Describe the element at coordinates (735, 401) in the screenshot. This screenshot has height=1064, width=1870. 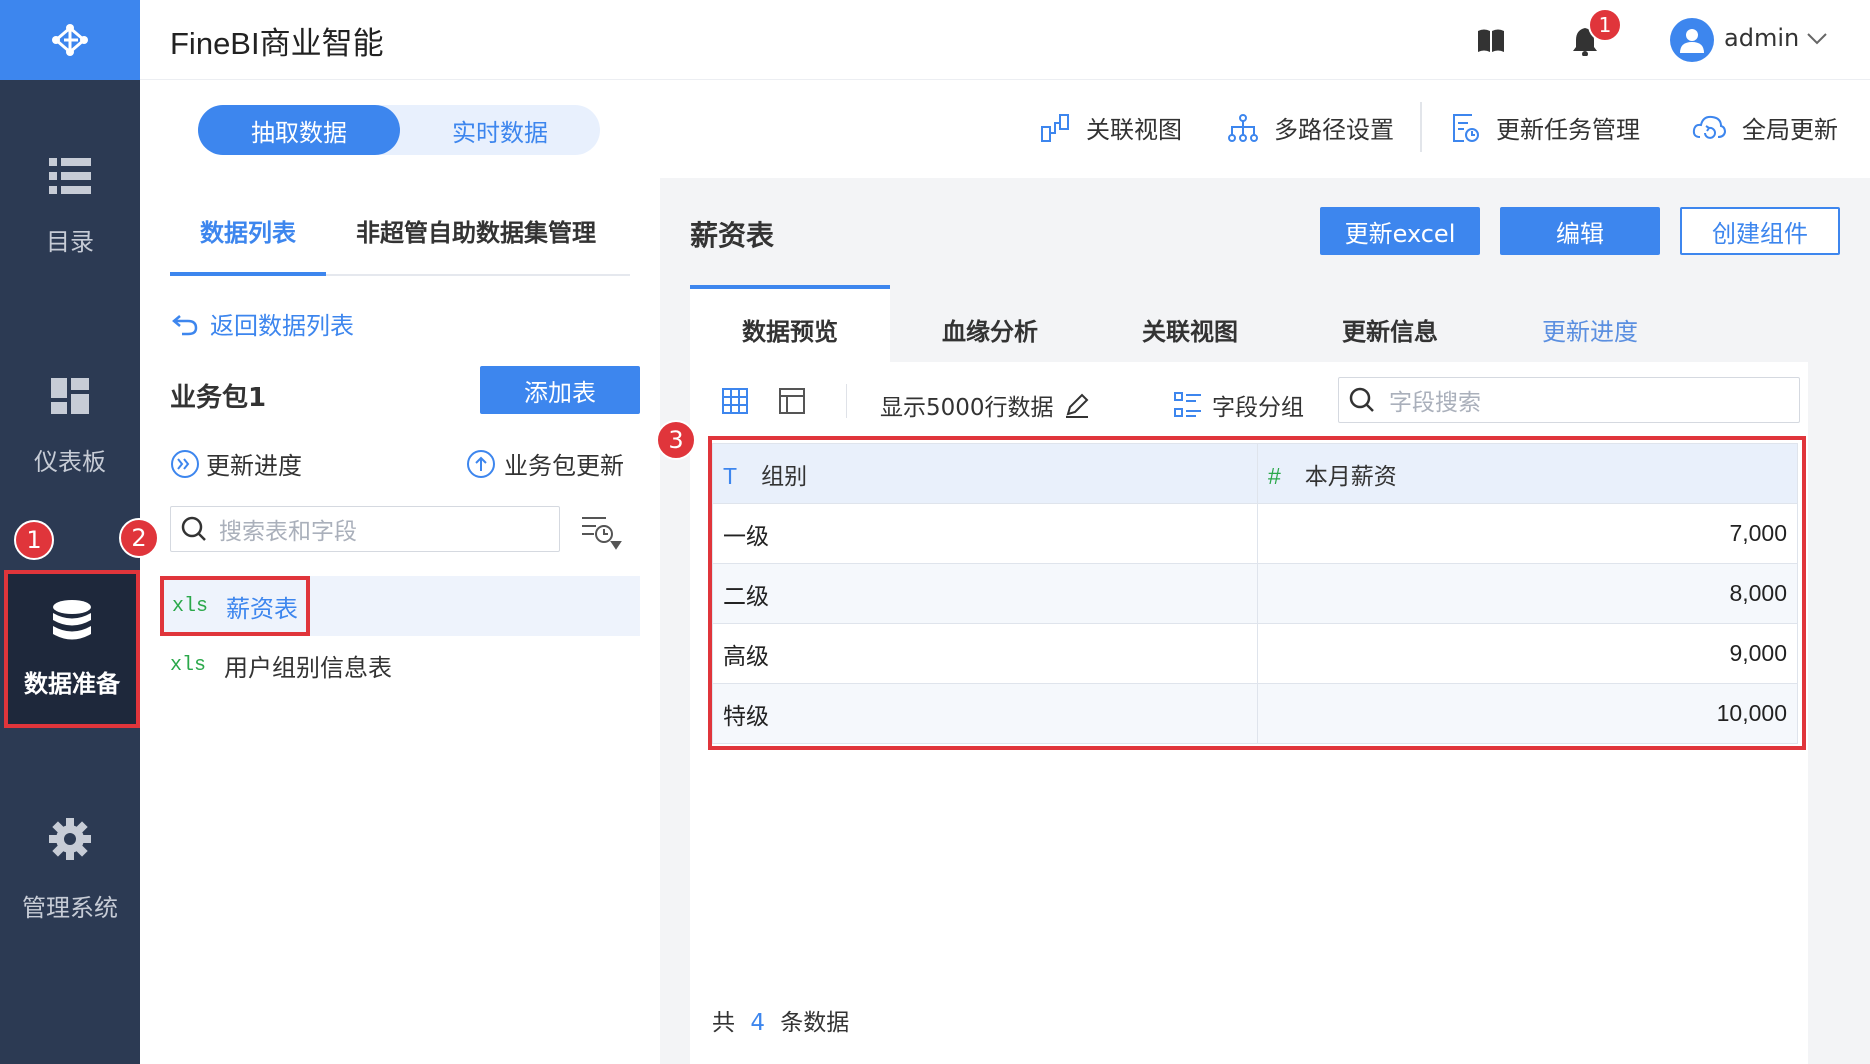
I see `grid-view-icon` at that location.